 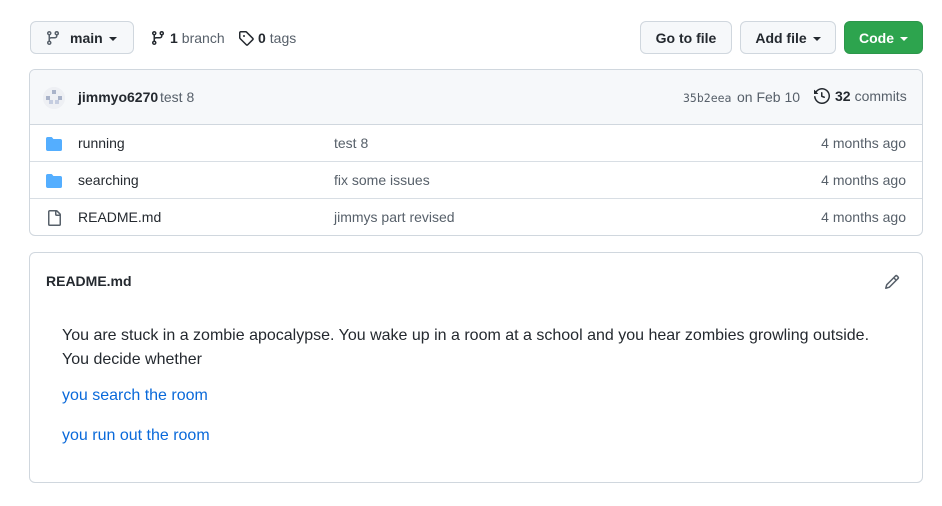 What do you see at coordinates (876, 37) in the screenshot?
I see `code-label: Code` at bounding box center [876, 37].